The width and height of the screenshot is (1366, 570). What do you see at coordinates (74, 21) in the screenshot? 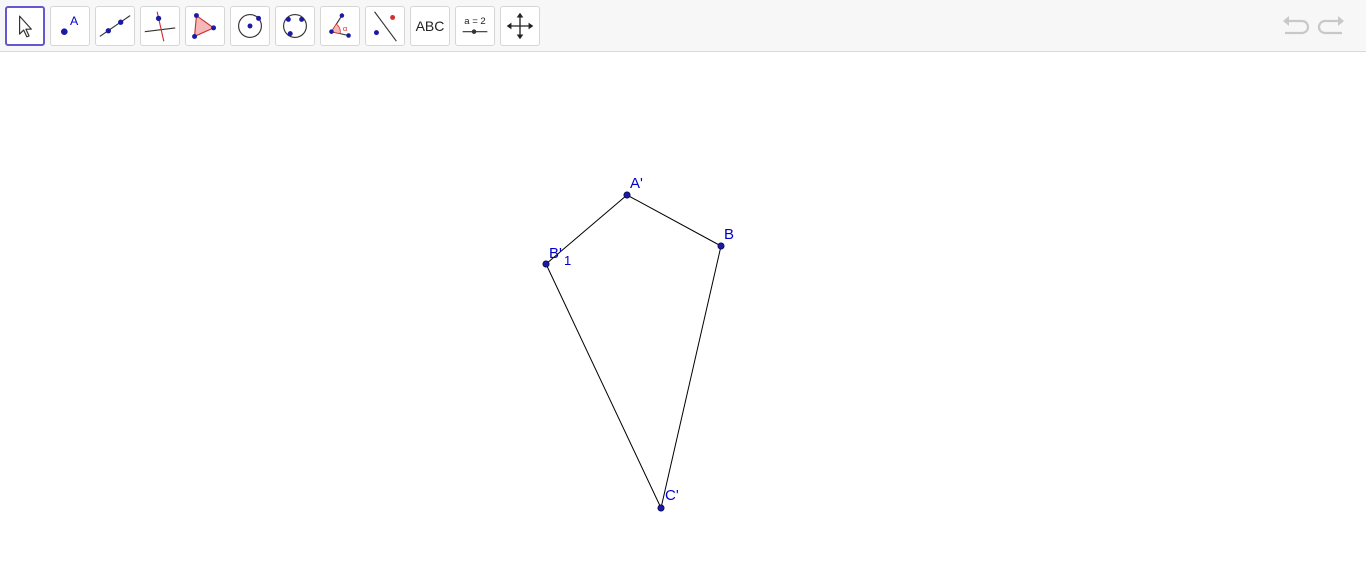
I see `point-tool-label: A` at bounding box center [74, 21].